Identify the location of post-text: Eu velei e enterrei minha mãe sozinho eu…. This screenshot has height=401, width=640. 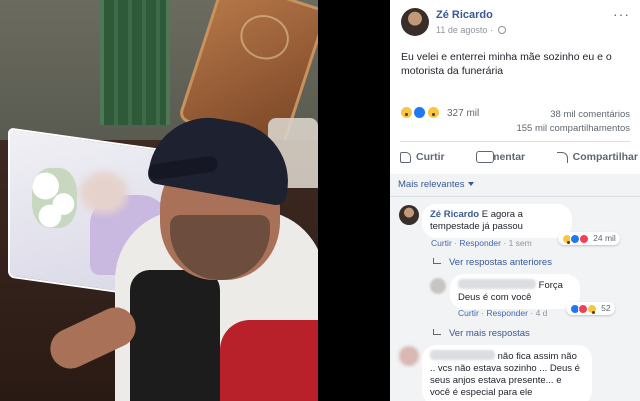
(506, 64).